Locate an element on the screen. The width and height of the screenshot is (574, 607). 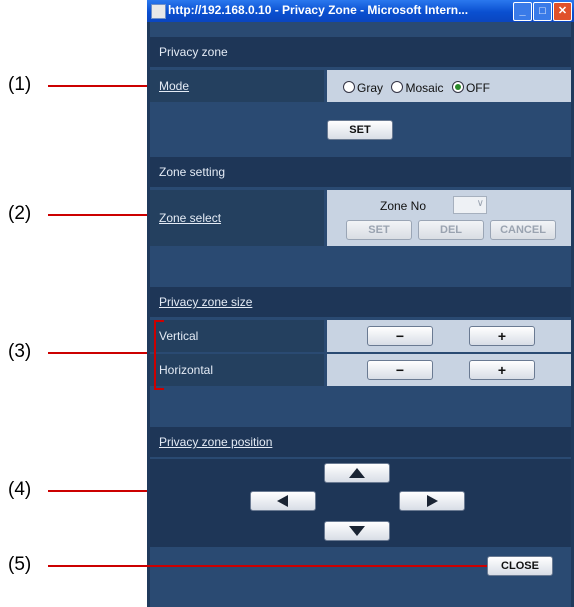
privacy-zone-size-heading: Privacy zone size is located at coordinates (360, 302).